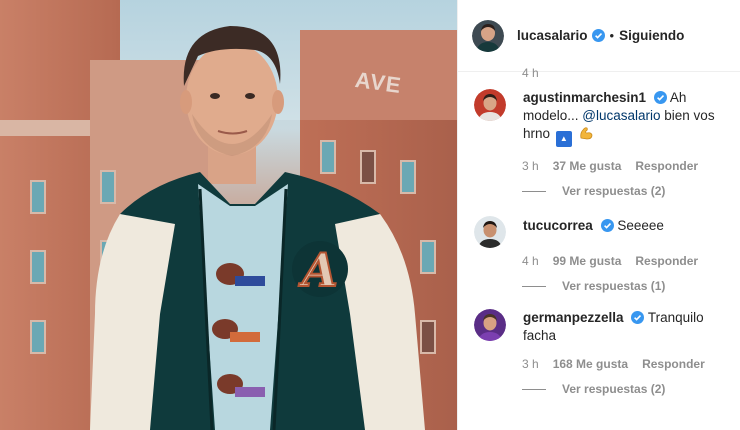 The height and width of the screenshot is (430, 740). Describe the element at coordinates (587, 166) in the screenshot. I see `comment-likes: 37 Me gusta` at that location.